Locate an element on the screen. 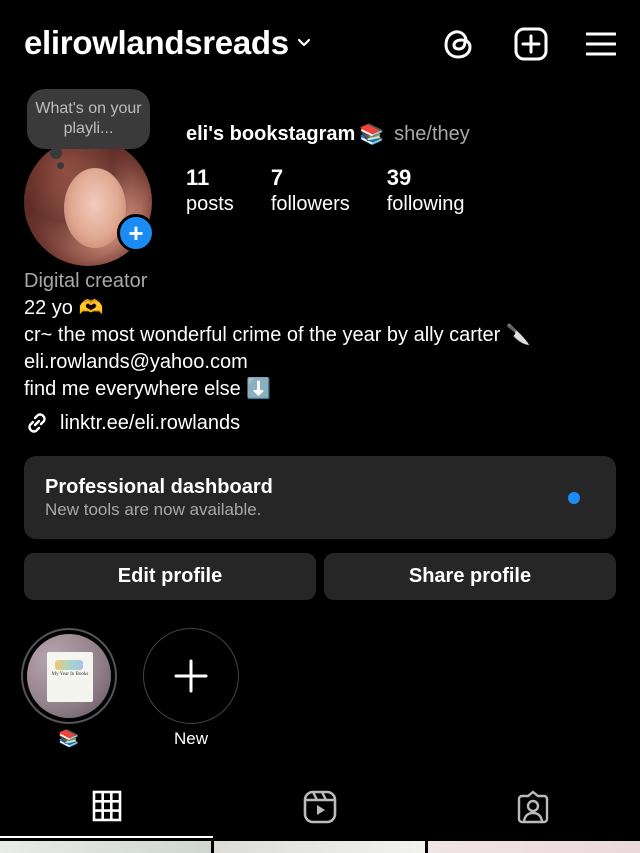 The width and height of the screenshot is (640, 853). active-tab-indicator is located at coordinates (106, 837).